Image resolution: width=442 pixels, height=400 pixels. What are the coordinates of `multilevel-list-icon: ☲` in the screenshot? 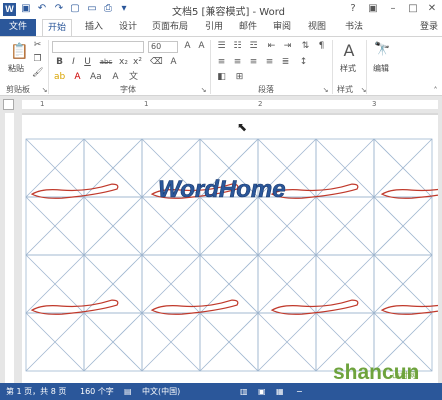 It's located at (253, 46).